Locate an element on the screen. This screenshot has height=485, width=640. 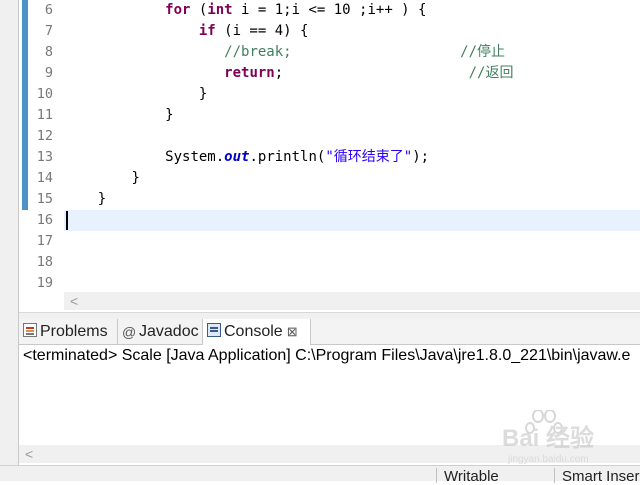
keyword: int is located at coordinates (220, 10).